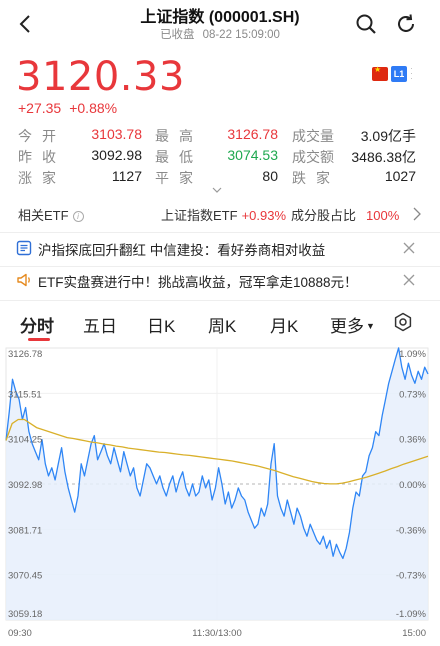 Image resolution: width=440 pixels, height=646 pixels. Describe the element at coordinates (100, 77) in the screenshot. I see `current-price: 3120.33` at that location.